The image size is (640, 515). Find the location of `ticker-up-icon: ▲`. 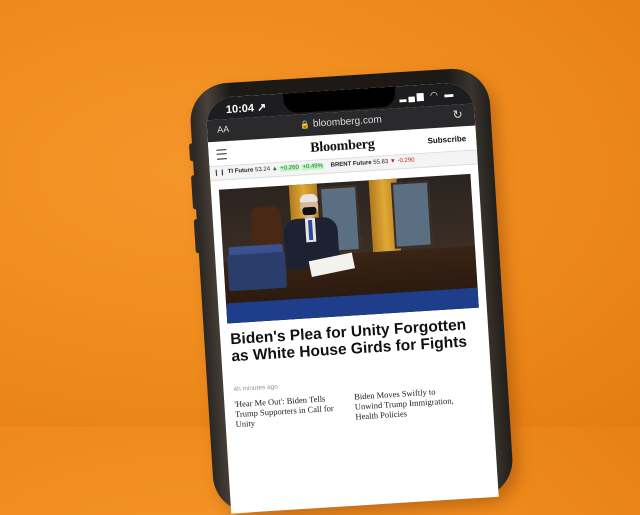

ticker-up-icon: ▲ is located at coordinates (274, 169).